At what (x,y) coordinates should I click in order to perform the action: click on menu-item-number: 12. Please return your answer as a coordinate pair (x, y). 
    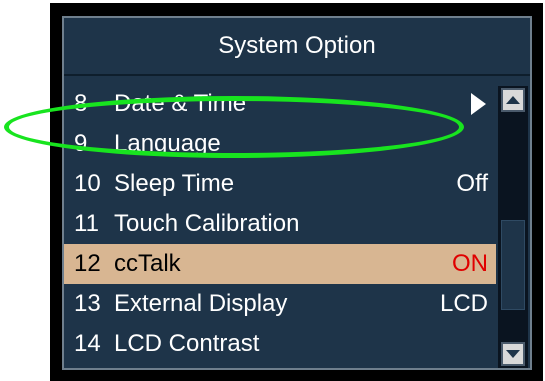
    Looking at the image, I should click on (87, 263).